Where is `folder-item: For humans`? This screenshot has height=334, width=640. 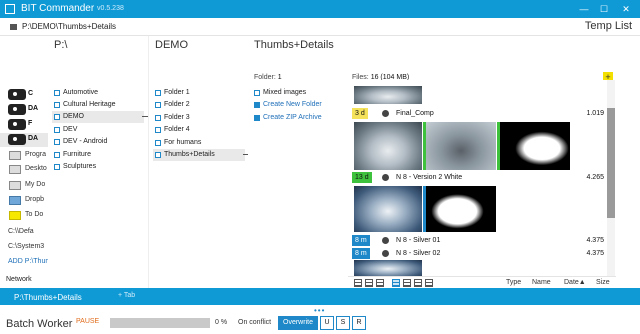
folder-item: For humans is located at coordinates (199, 143).